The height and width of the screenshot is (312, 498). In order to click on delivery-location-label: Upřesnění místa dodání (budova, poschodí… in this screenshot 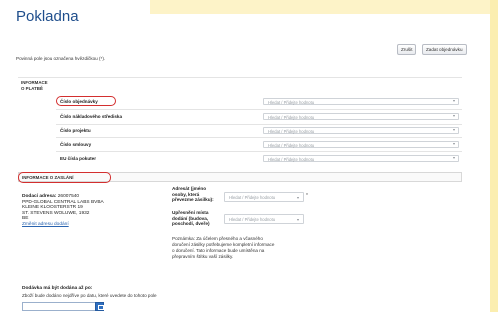, I will do `click(191, 218)`.